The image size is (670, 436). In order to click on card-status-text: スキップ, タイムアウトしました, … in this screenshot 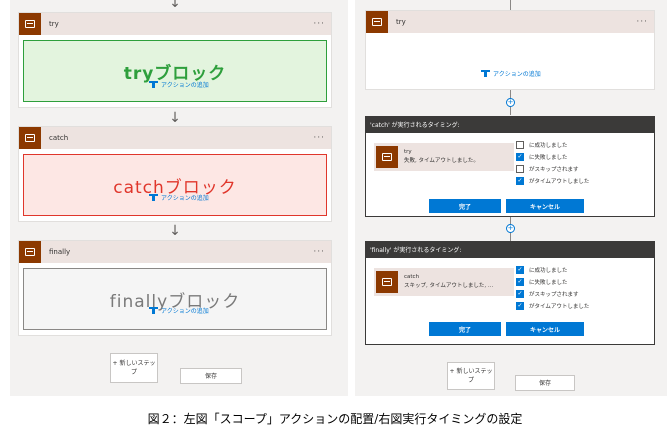, I will do `click(449, 286)`.